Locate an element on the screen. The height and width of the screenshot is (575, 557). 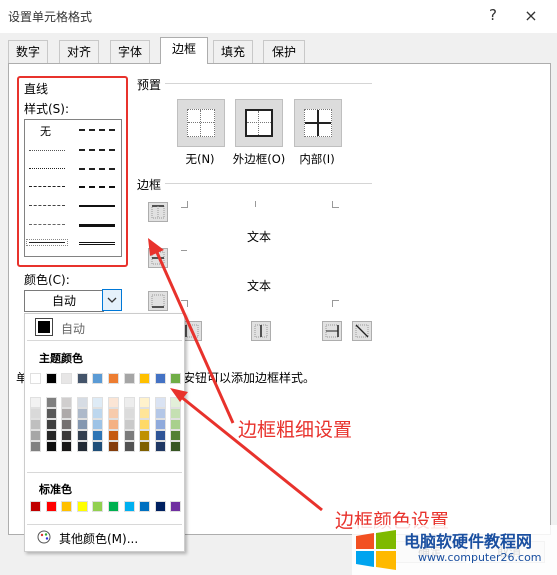
watermark: 电脑软硬件教程网 www.computer26.com is located at coordinates (454, 550).